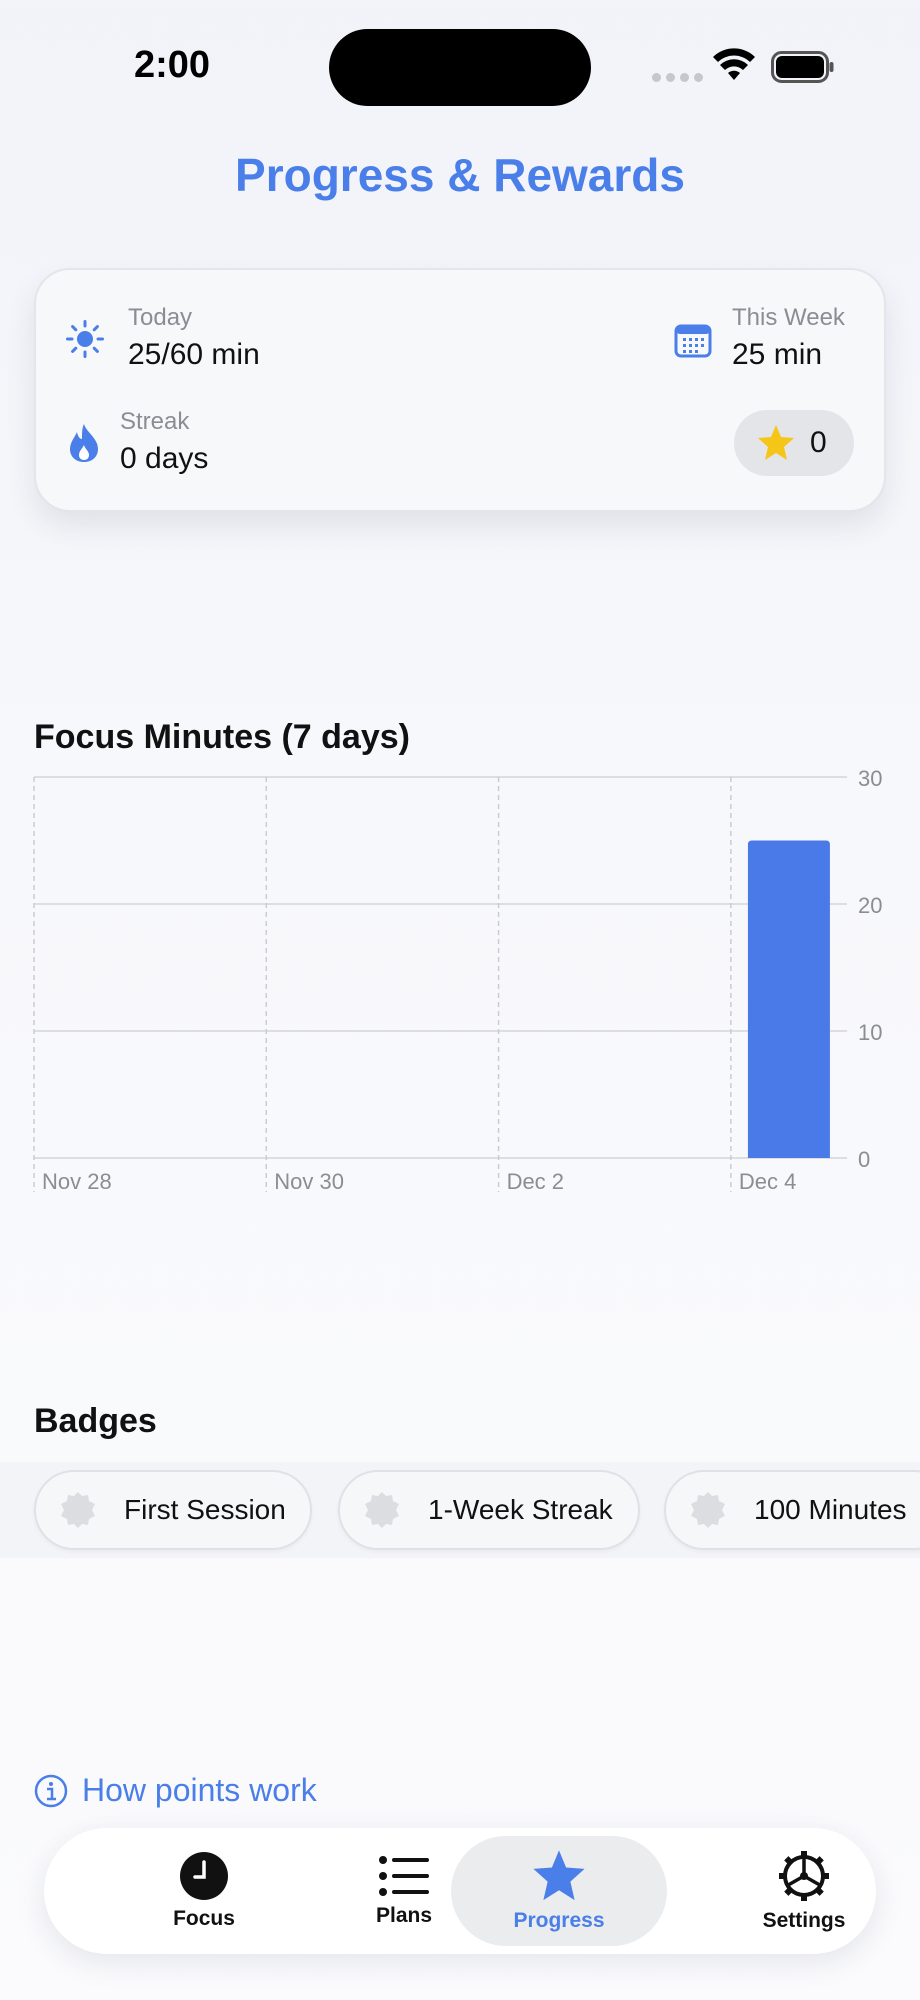 The height and width of the screenshot is (2000, 920). What do you see at coordinates (870, 1032) in the screenshot?
I see `y-tick-label: 10` at bounding box center [870, 1032].